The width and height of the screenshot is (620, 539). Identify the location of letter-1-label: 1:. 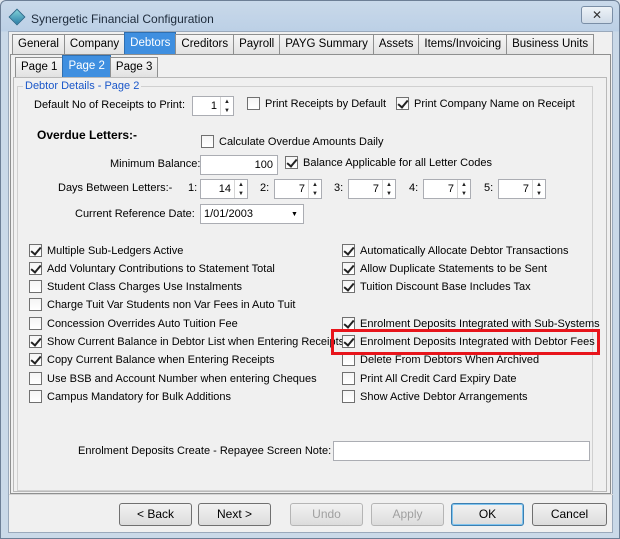
(193, 188).